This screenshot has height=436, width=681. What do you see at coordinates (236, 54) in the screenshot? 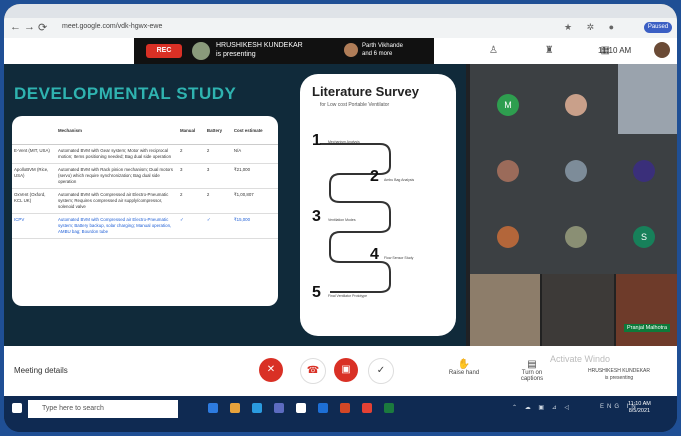
I see `presenter-status: is presenting` at bounding box center [236, 54].